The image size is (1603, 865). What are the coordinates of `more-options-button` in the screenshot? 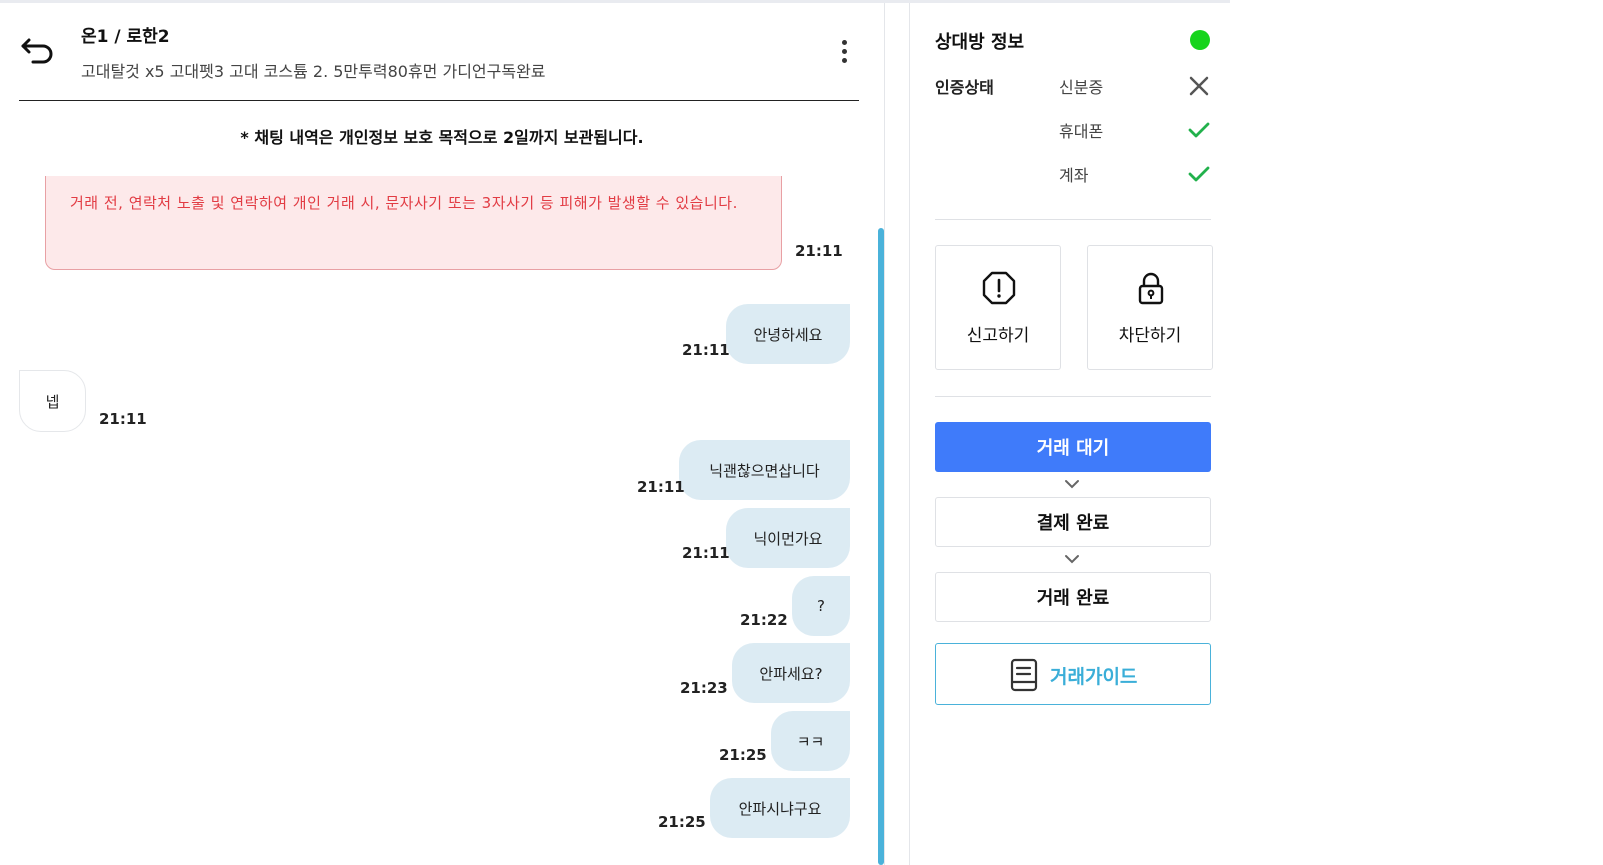 It's located at (844, 53).